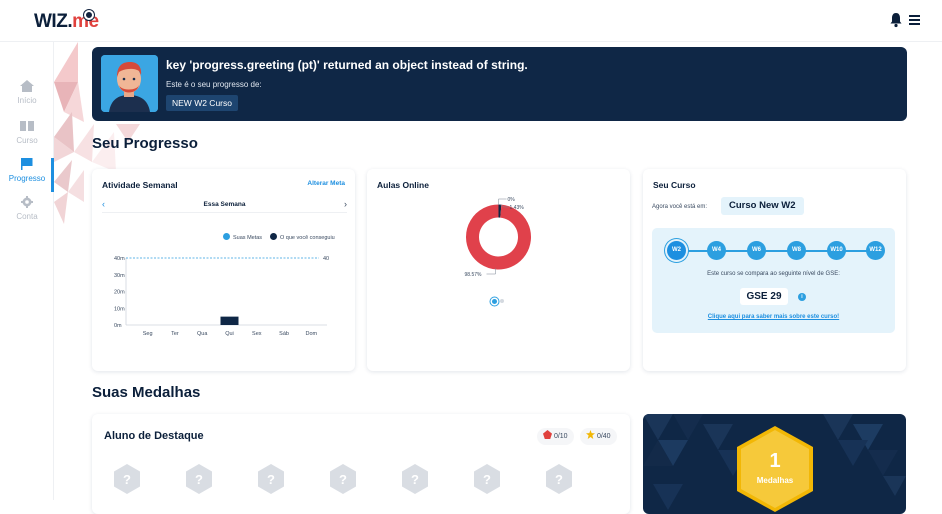 Image resolution: width=942 pixels, height=514 pixels. What do you see at coordinates (223, 298) in the screenshot?
I see `weekly-activity-chart: 0m 10m 20m 30m 40m 40 Seg Ter Qua Qui Sex Sáb Dom` at bounding box center [223, 298].